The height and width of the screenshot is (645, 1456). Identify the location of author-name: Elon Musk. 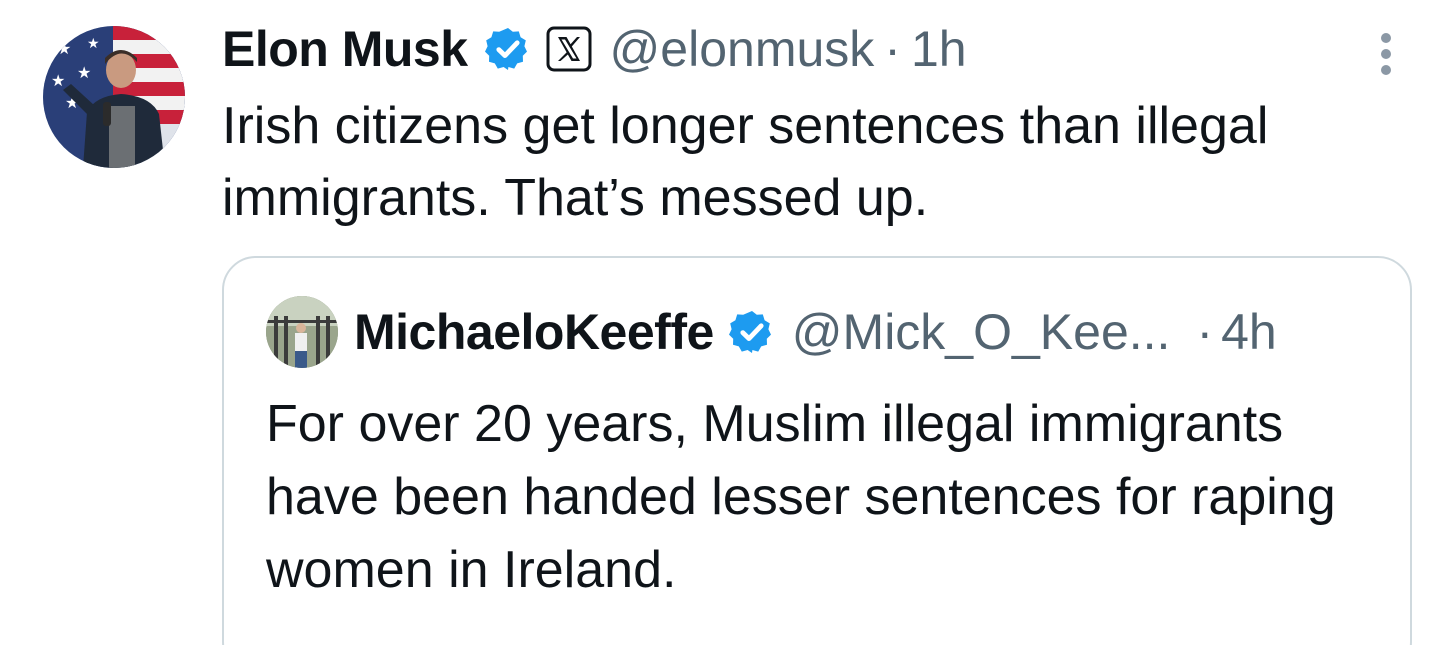
(345, 49).